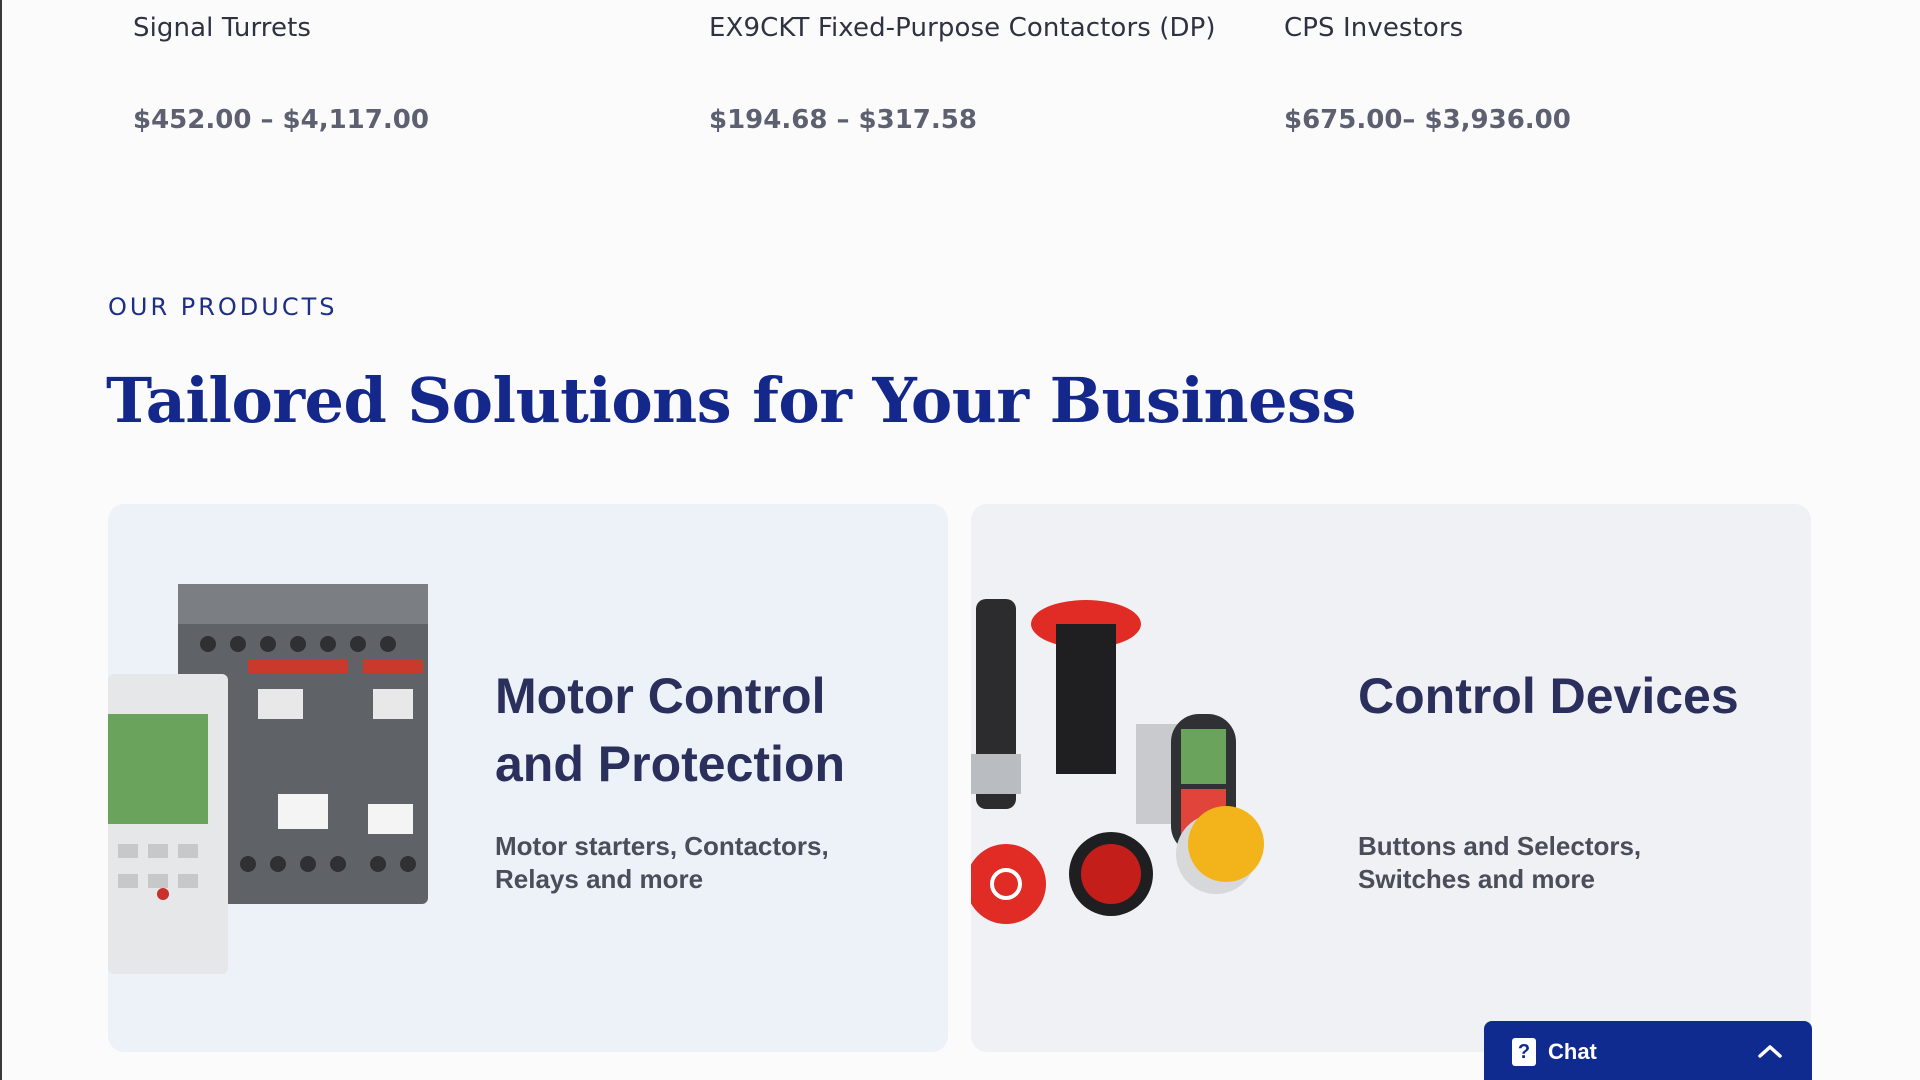  Describe the element at coordinates (731, 400) in the screenshot. I see `section-headline: Tailored Solutions for Your Business` at that location.